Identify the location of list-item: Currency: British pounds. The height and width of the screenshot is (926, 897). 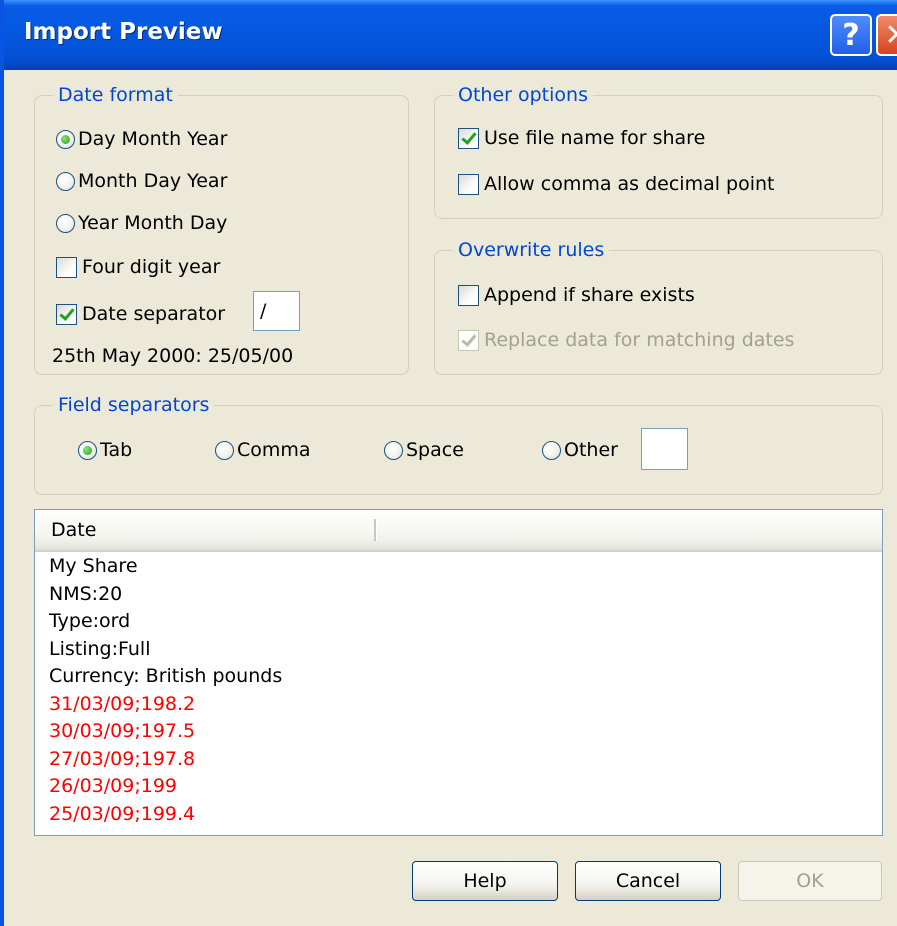
(165, 677).